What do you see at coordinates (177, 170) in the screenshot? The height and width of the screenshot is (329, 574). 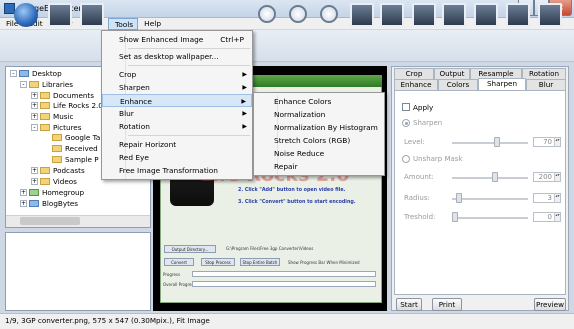 I see `menu-free-image-transformation: Free Image Transformation` at bounding box center [177, 170].